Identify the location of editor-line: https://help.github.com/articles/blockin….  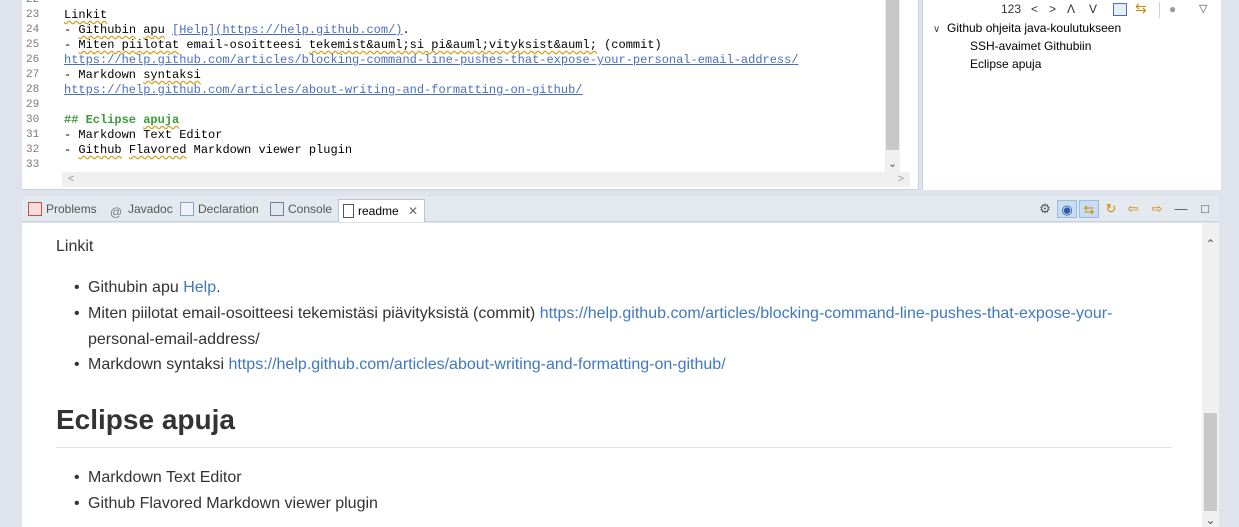
(431, 60).